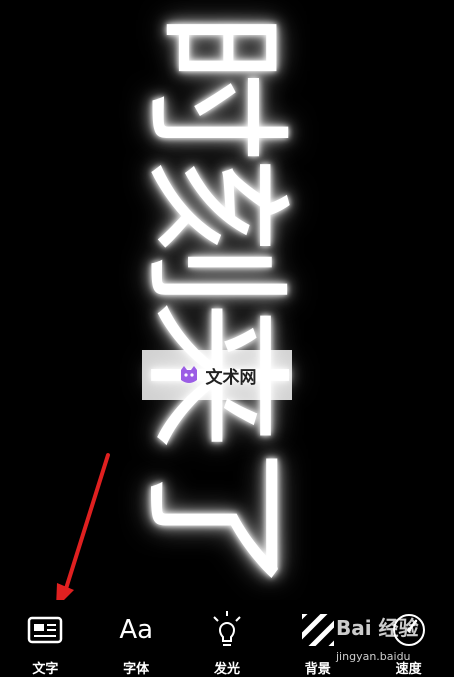 This screenshot has height=677, width=454. Describe the element at coordinates (377, 628) in the screenshot. I see `baidu-brand-text: Bai 经验` at that location.